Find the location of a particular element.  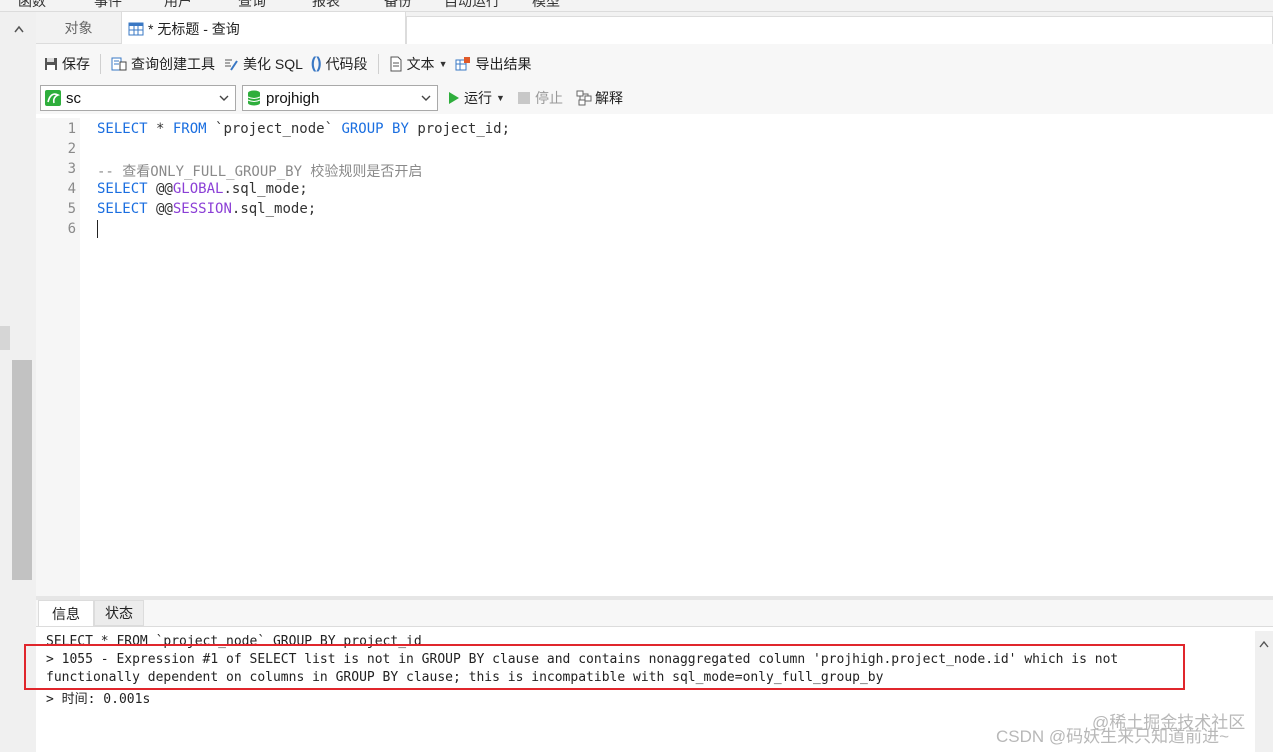

run-label: 运行 is located at coordinates (478, 98).